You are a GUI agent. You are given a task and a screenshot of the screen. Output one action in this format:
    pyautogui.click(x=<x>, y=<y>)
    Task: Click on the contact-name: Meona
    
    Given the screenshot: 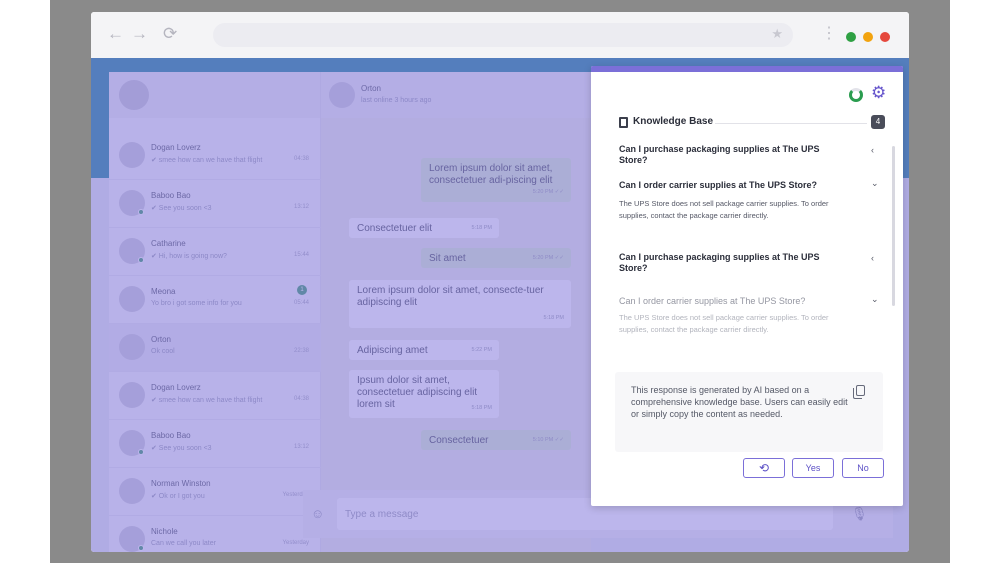 What is the action you would take?
    pyautogui.click(x=163, y=291)
    